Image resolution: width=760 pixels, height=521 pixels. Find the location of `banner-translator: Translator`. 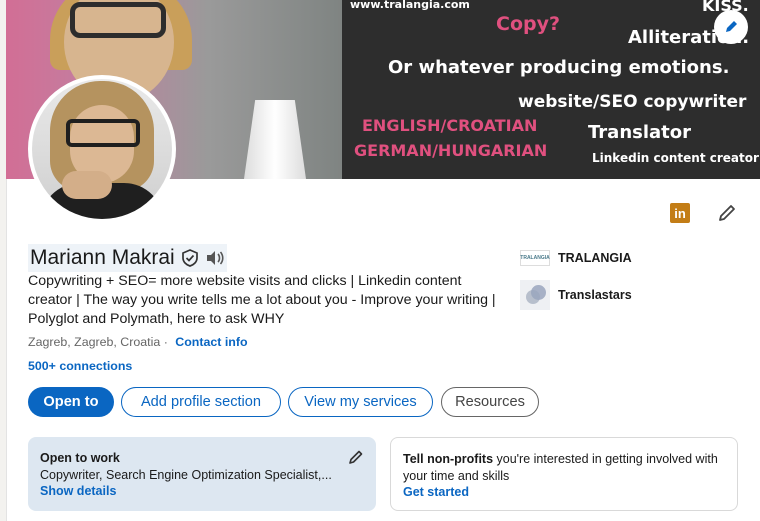

banner-translator: Translator is located at coordinates (640, 132).